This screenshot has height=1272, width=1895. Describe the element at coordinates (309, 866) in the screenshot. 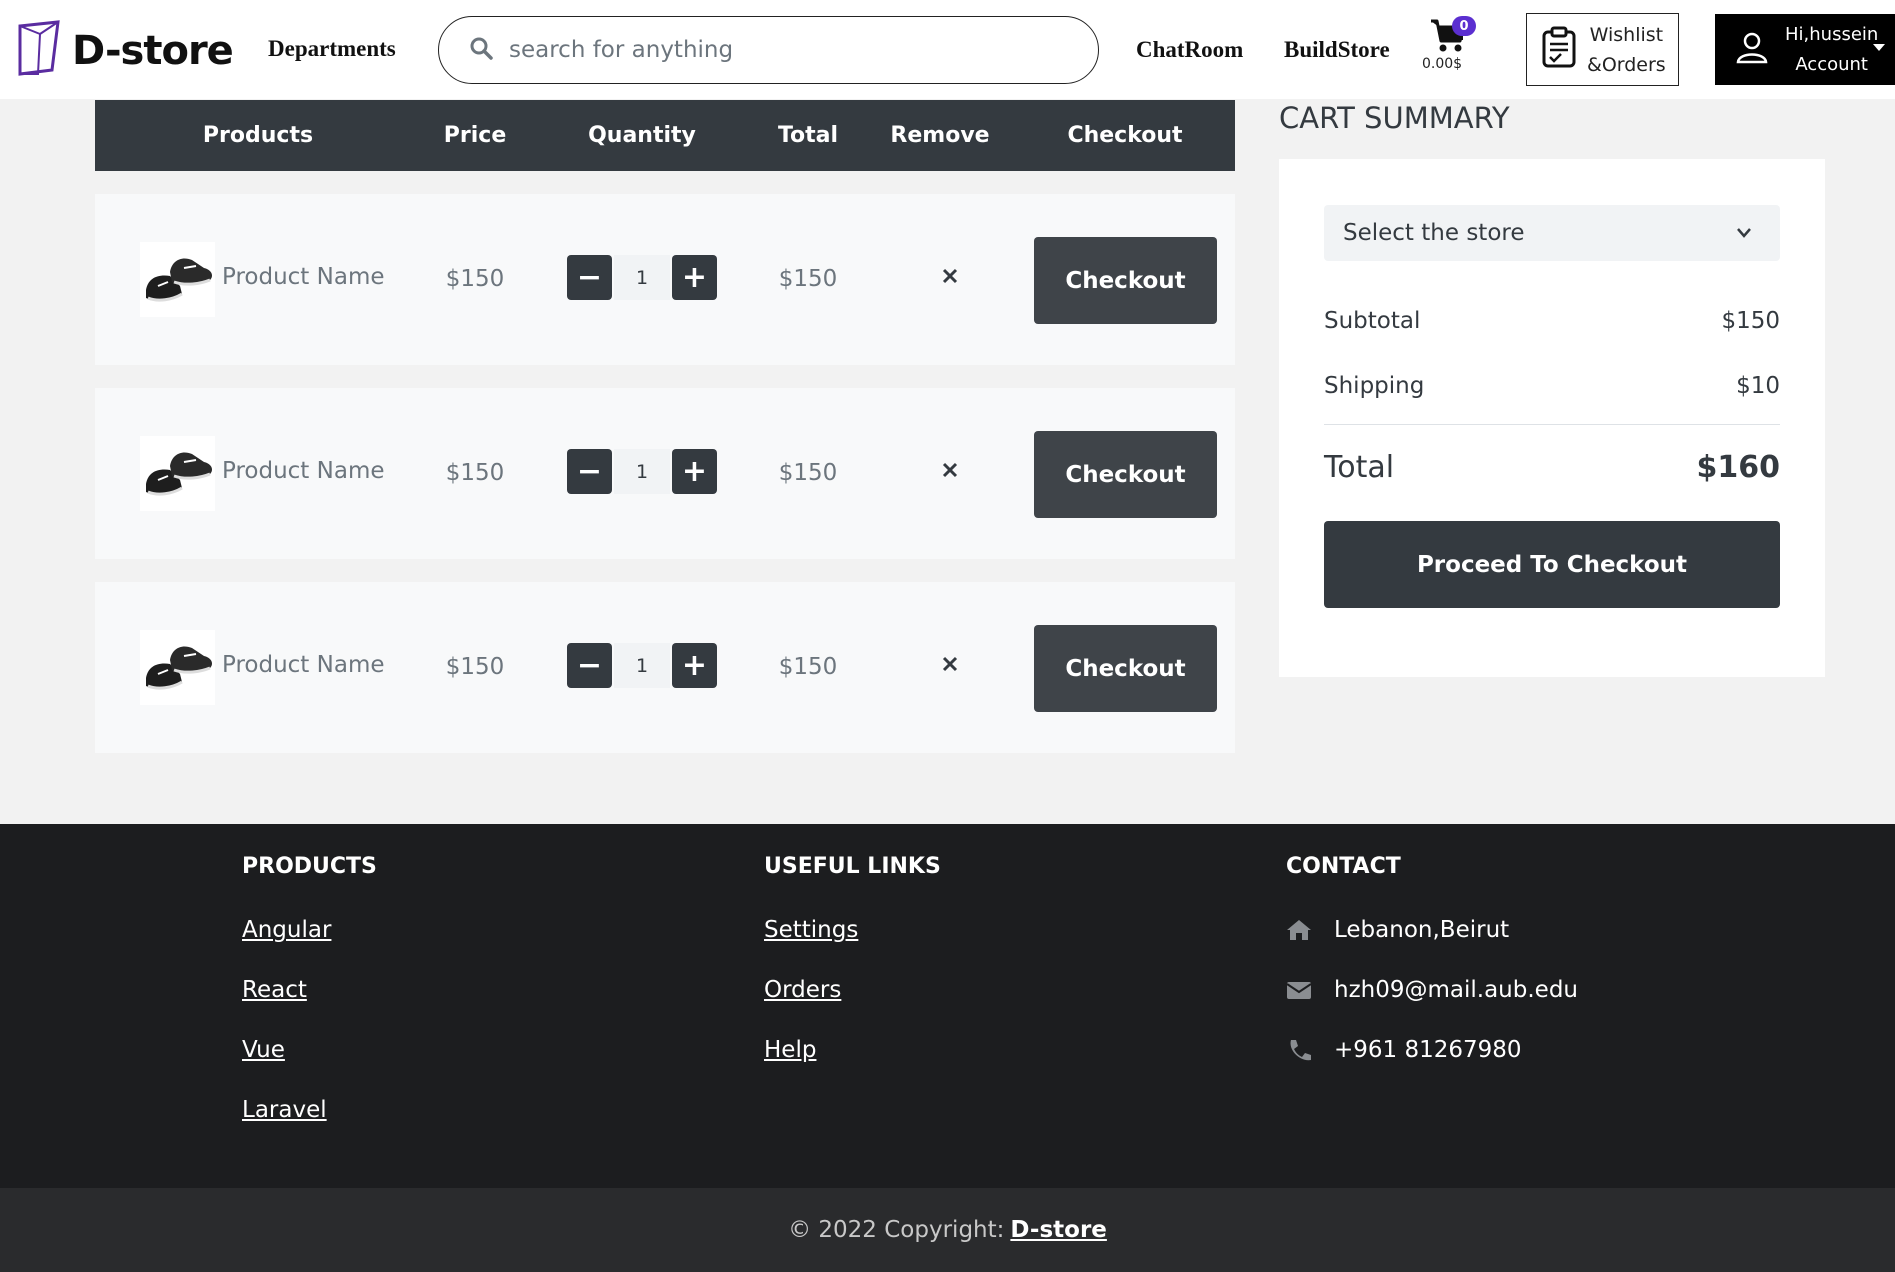

I see `footer-products-title: PRODUCTS` at that location.